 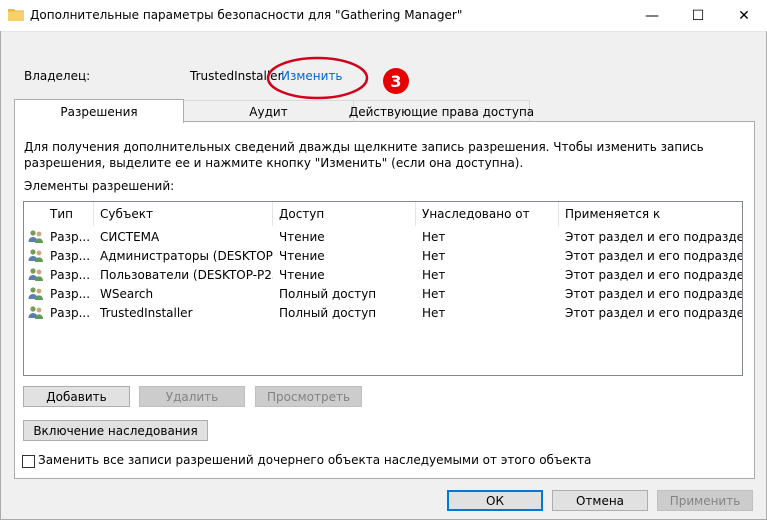 I want to click on column-header-type: Тип, so click(x=69, y=214).